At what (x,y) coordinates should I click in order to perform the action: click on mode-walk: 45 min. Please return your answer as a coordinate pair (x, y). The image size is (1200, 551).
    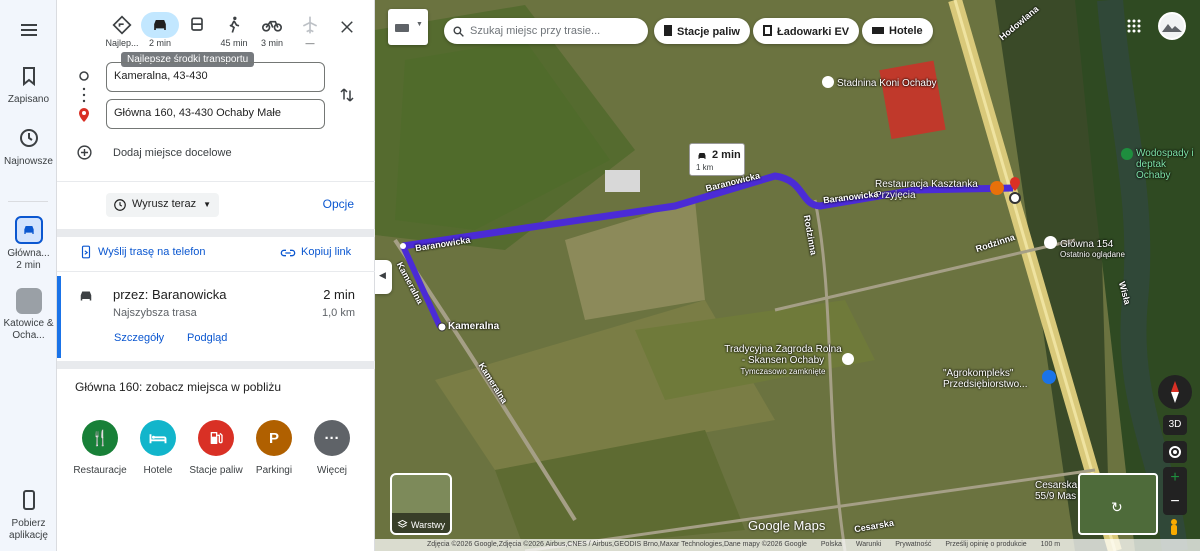
    Looking at the image, I should click on (234, 29).